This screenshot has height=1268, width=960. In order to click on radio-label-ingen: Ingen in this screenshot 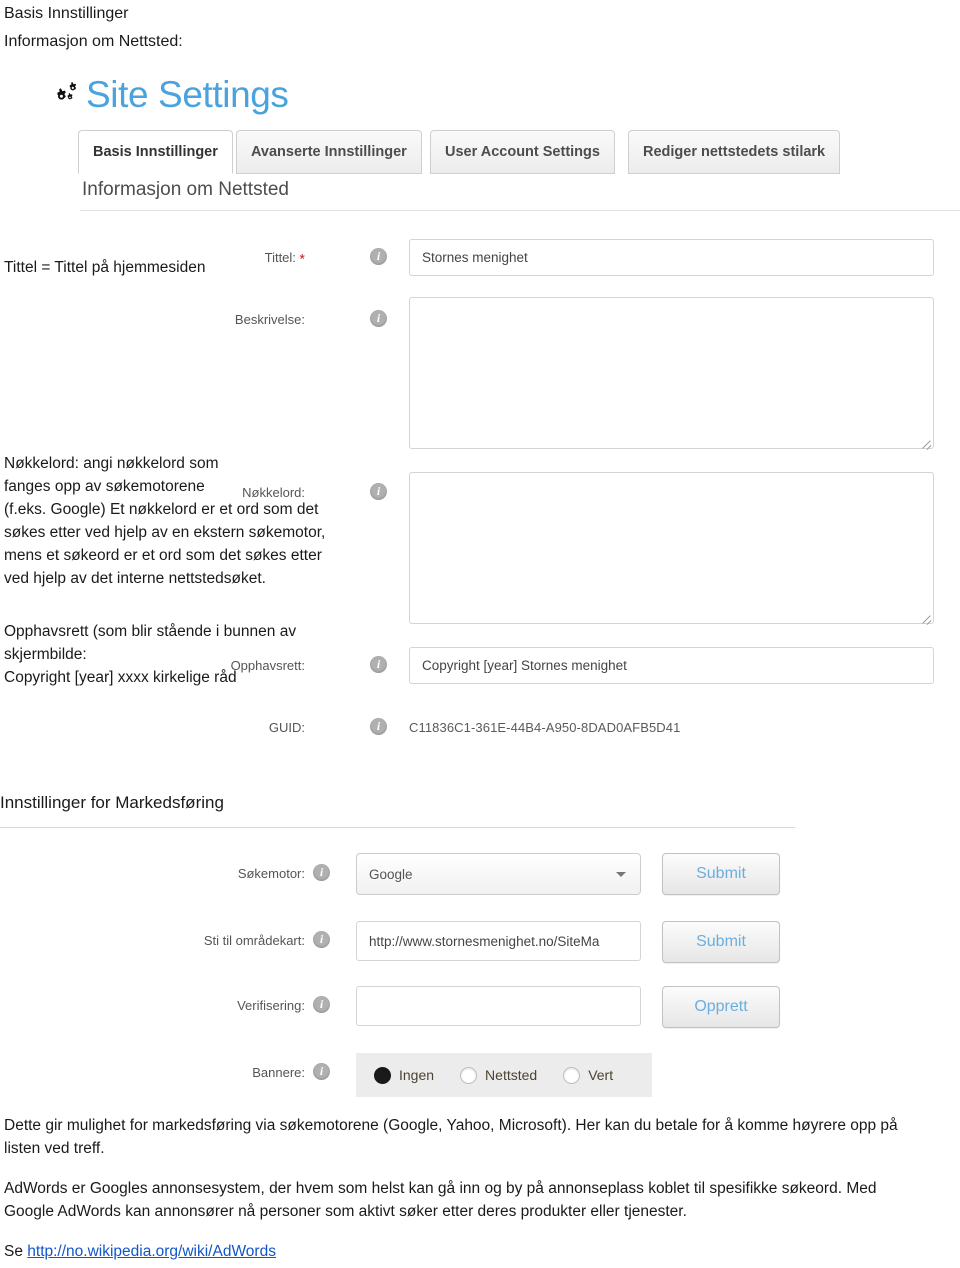, I will do `click(417, 1075)`.